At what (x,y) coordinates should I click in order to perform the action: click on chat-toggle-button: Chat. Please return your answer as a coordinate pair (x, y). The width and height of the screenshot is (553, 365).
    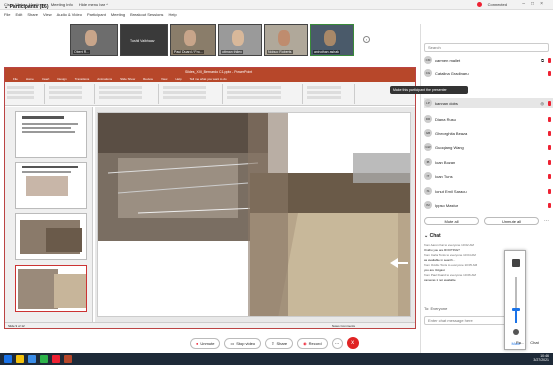
    Looking at the image, I should click on (534, 342).